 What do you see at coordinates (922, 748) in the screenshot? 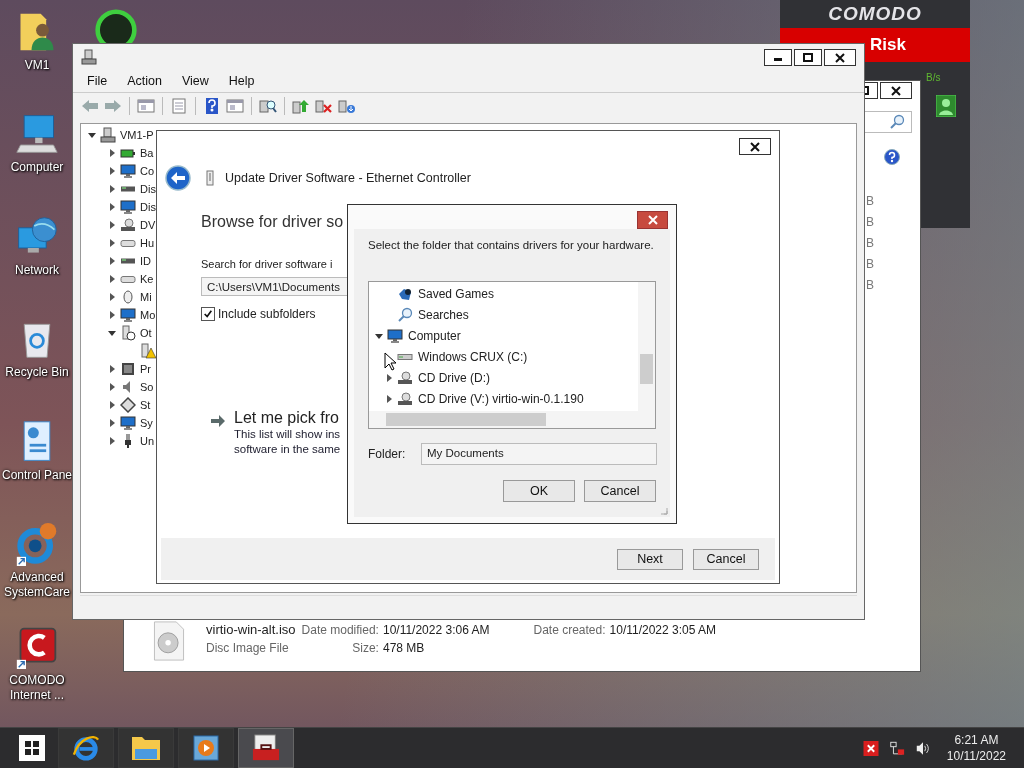
I see `volume-icon` at bounding box center [922, 748].